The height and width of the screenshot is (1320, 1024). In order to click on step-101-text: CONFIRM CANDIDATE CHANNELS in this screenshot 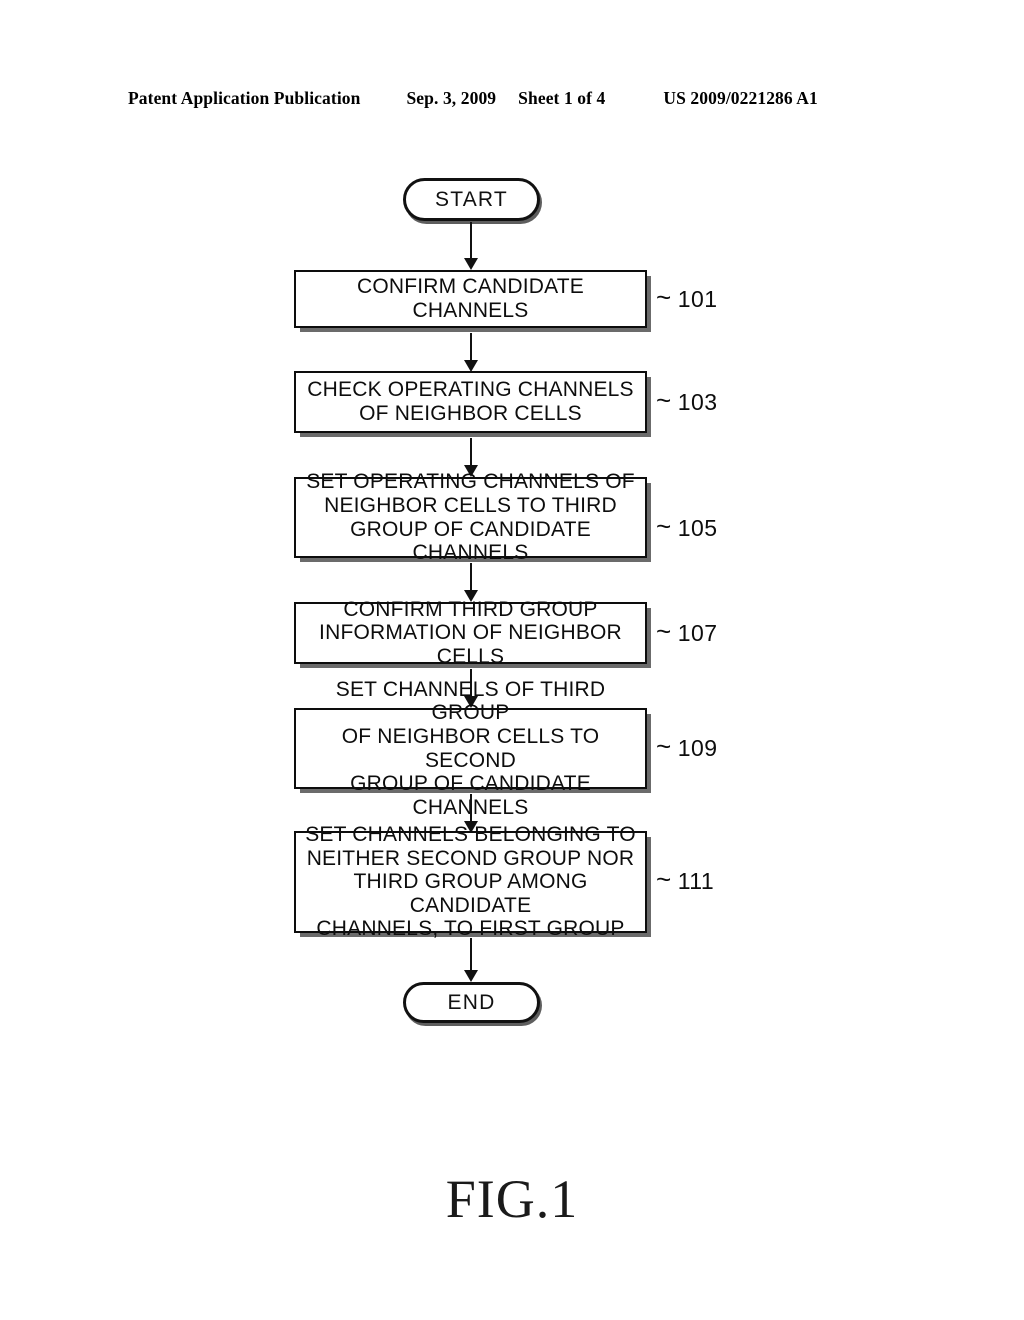, I will do `click(470, 298)`.